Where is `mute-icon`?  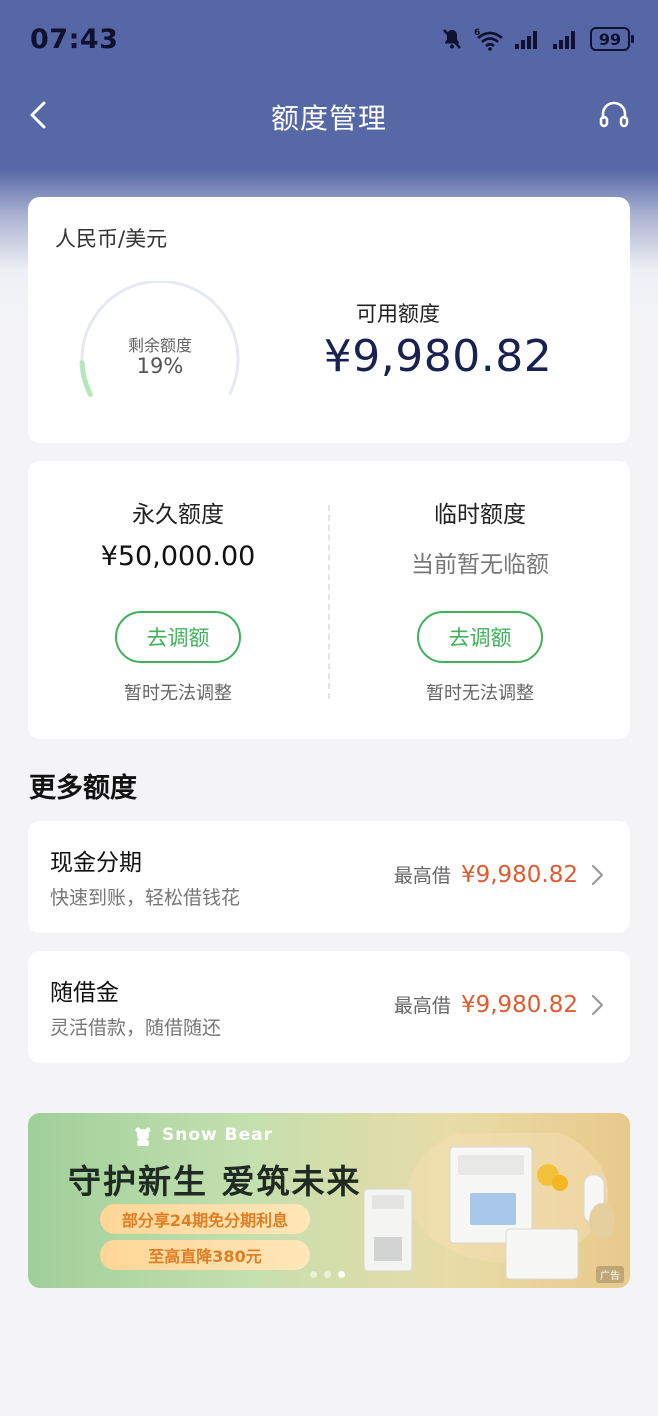
mute-icon is located at coordinates (452, 39).